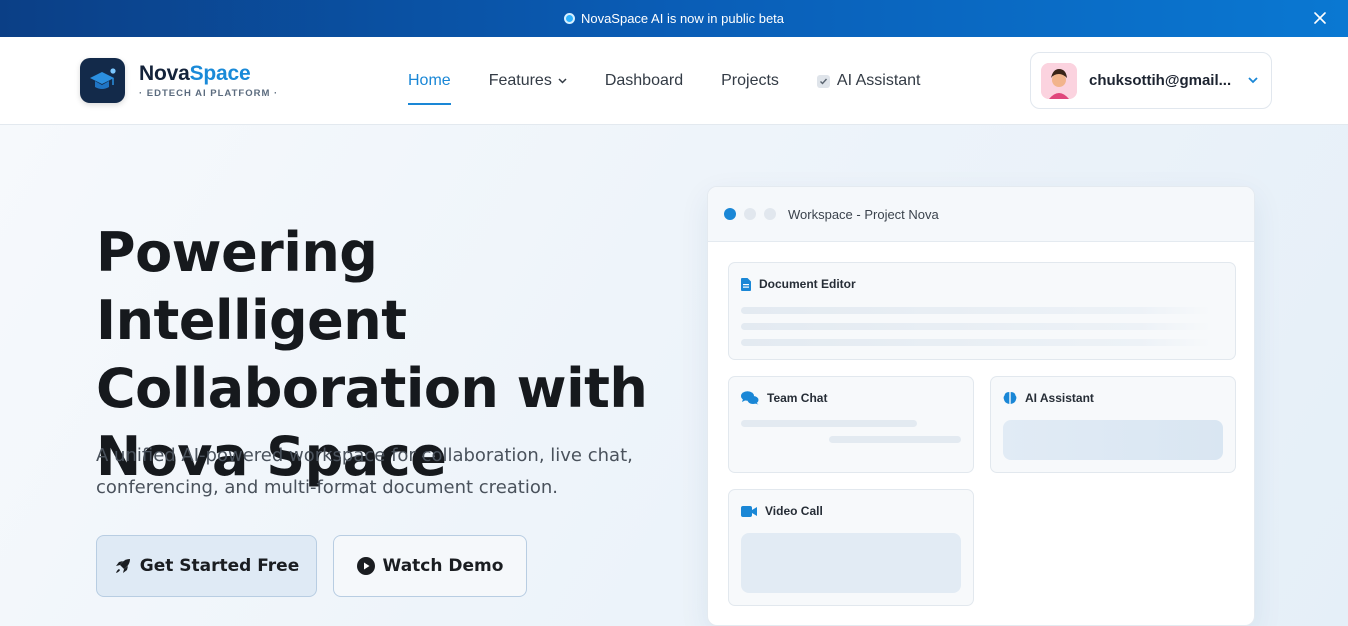 This screenshot has height=626, width=1348. I want to click on ai-response-block, so click(1113, 440).